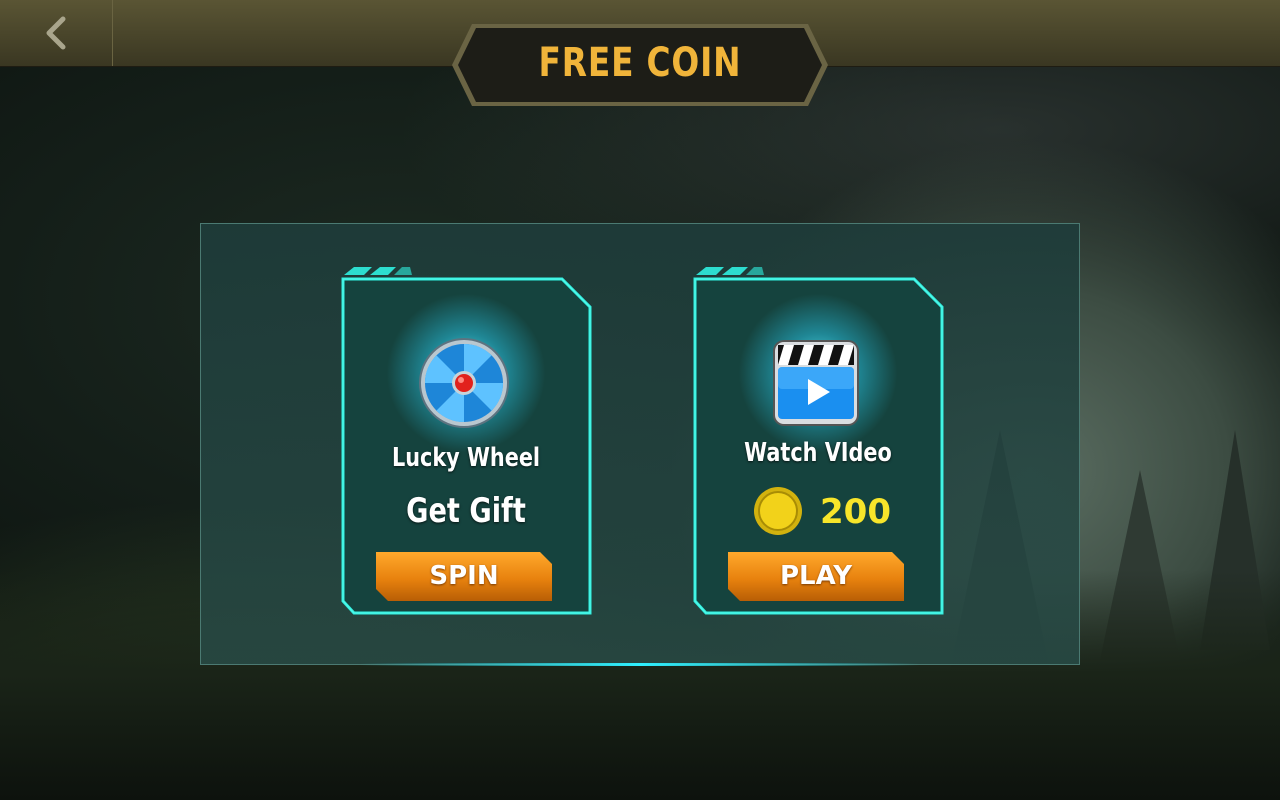 Image resolution: width=1280 pixels, height=800 pixels. I want to click on gold-coin-icon, so click(778, 511).